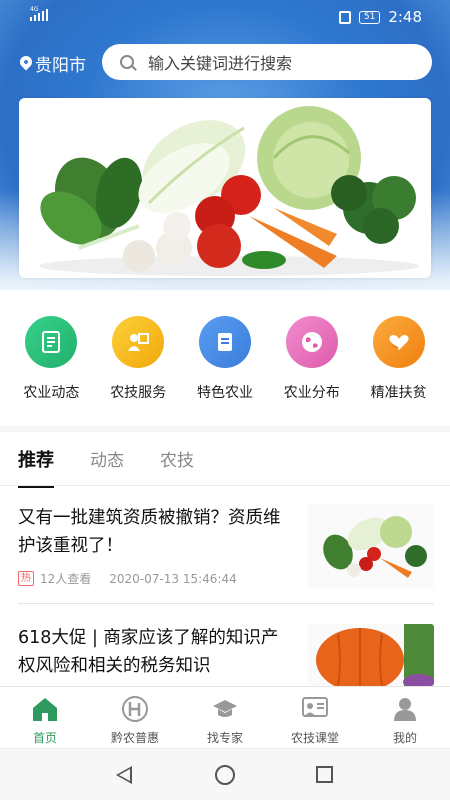  Describe the element at coordinates (66, 579) in the screenshot. I see `article-views: 12人查看` at that location.